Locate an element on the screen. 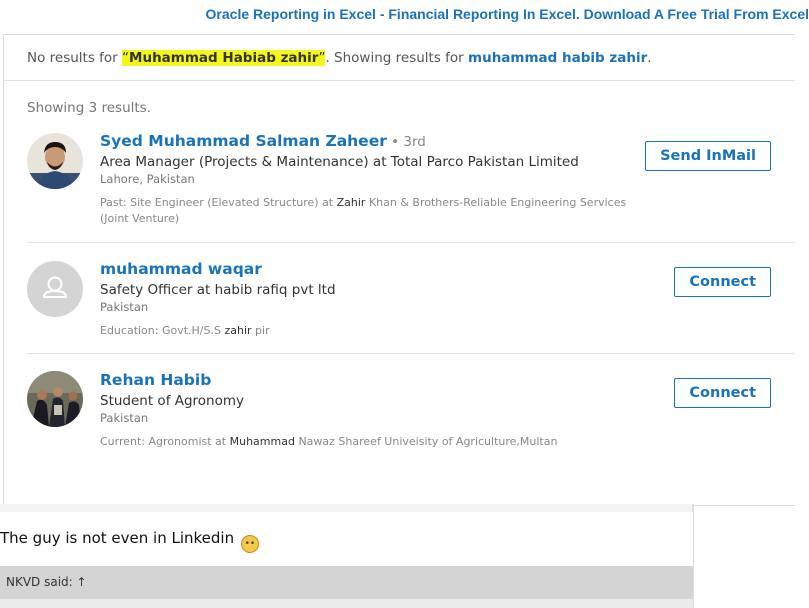 This screenshot has width=809, height=608. card-bottom-strip is located at coordinates (346, 508).